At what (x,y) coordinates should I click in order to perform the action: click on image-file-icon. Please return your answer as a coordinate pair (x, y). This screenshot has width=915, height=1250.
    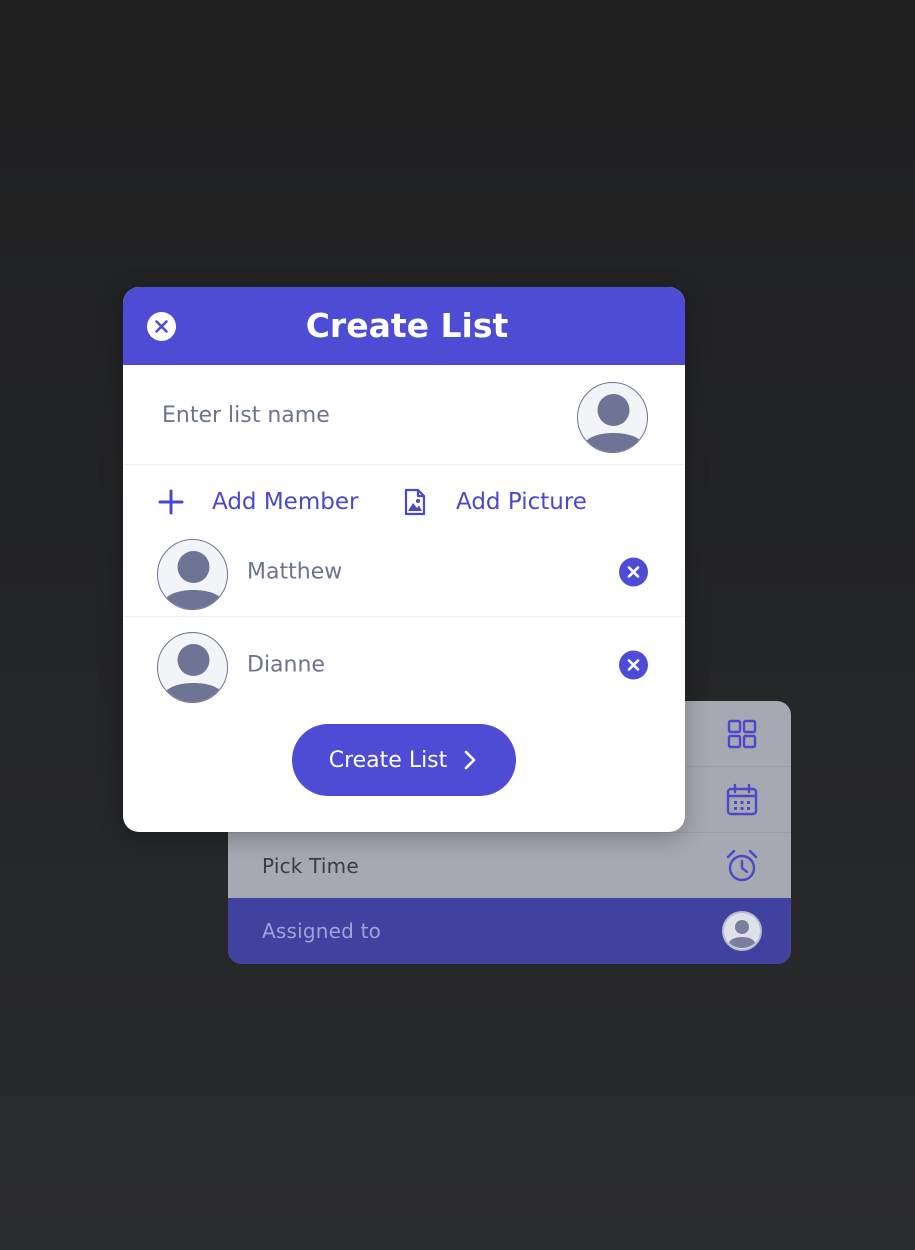
    Looking at the image, I should click on (415, 502).